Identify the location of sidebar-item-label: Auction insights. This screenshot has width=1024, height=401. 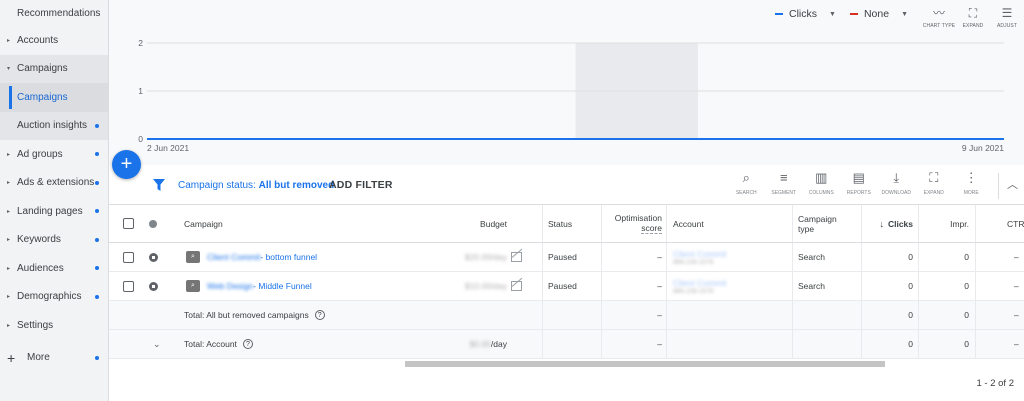
(52, 126).